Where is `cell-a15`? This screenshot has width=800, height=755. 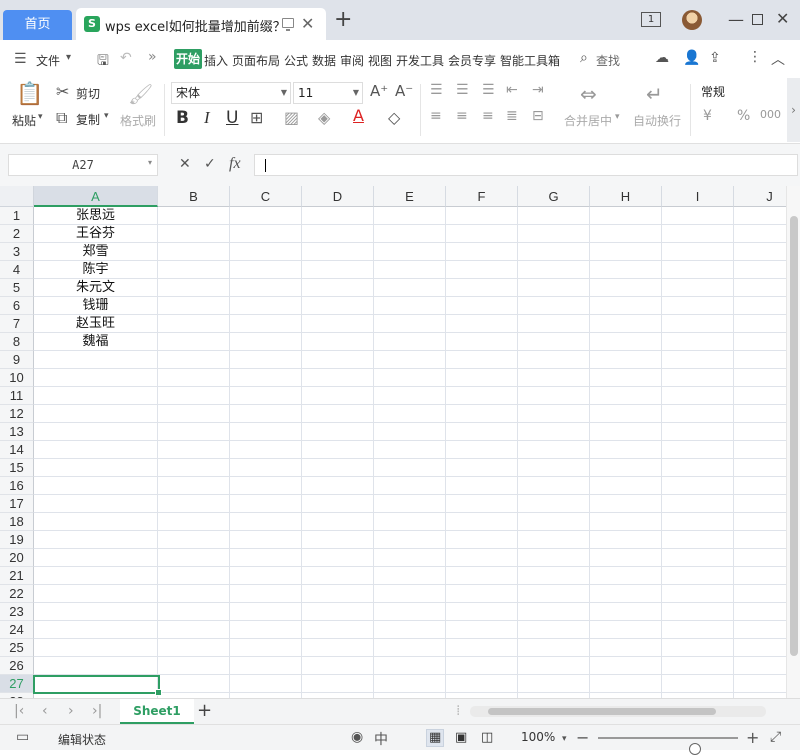 cell-a15 is located at coordinates (96, 468).